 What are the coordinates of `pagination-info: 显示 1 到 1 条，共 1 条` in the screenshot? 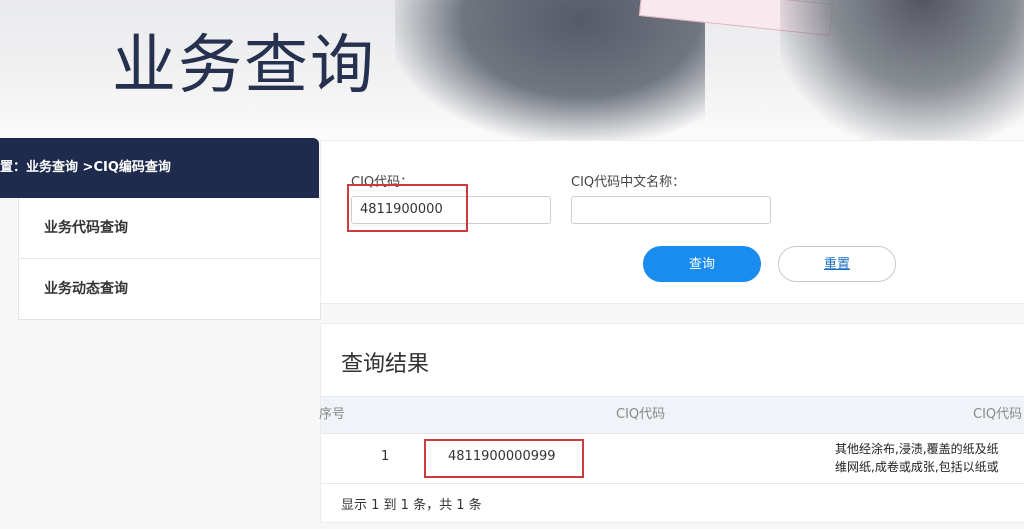 It's located at (411, 505).